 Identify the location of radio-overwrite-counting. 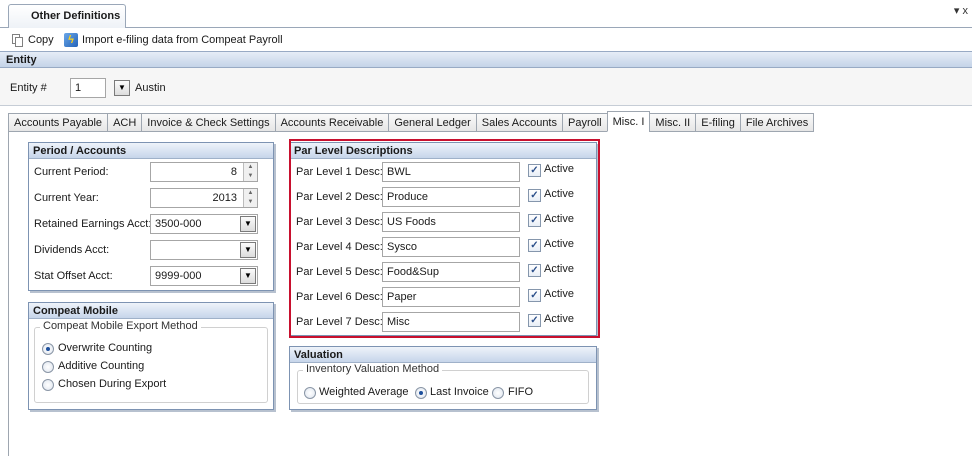
(48, 349).